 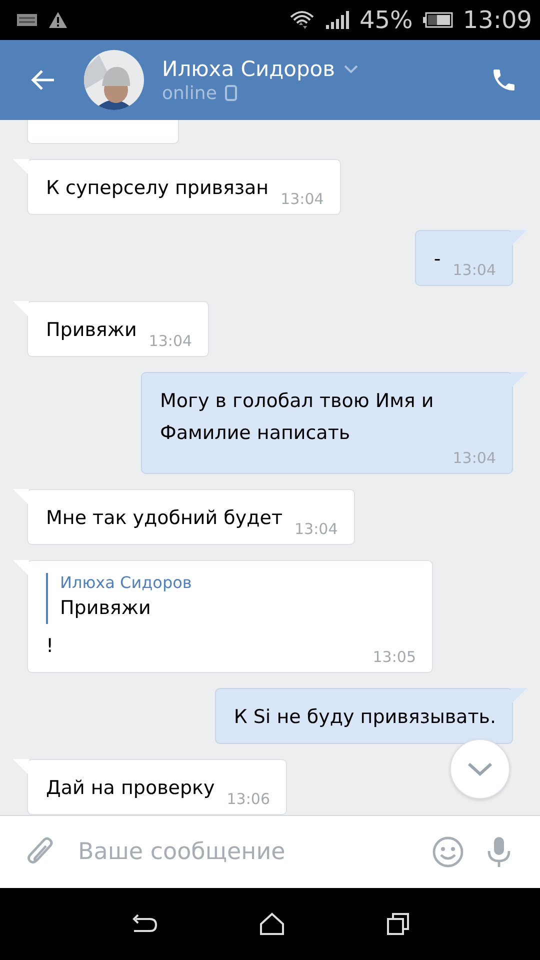 What do you see at coordinates (43, 80) in the screenshot?
I see `back-arrow-icon` at bounding box center [43, 80].